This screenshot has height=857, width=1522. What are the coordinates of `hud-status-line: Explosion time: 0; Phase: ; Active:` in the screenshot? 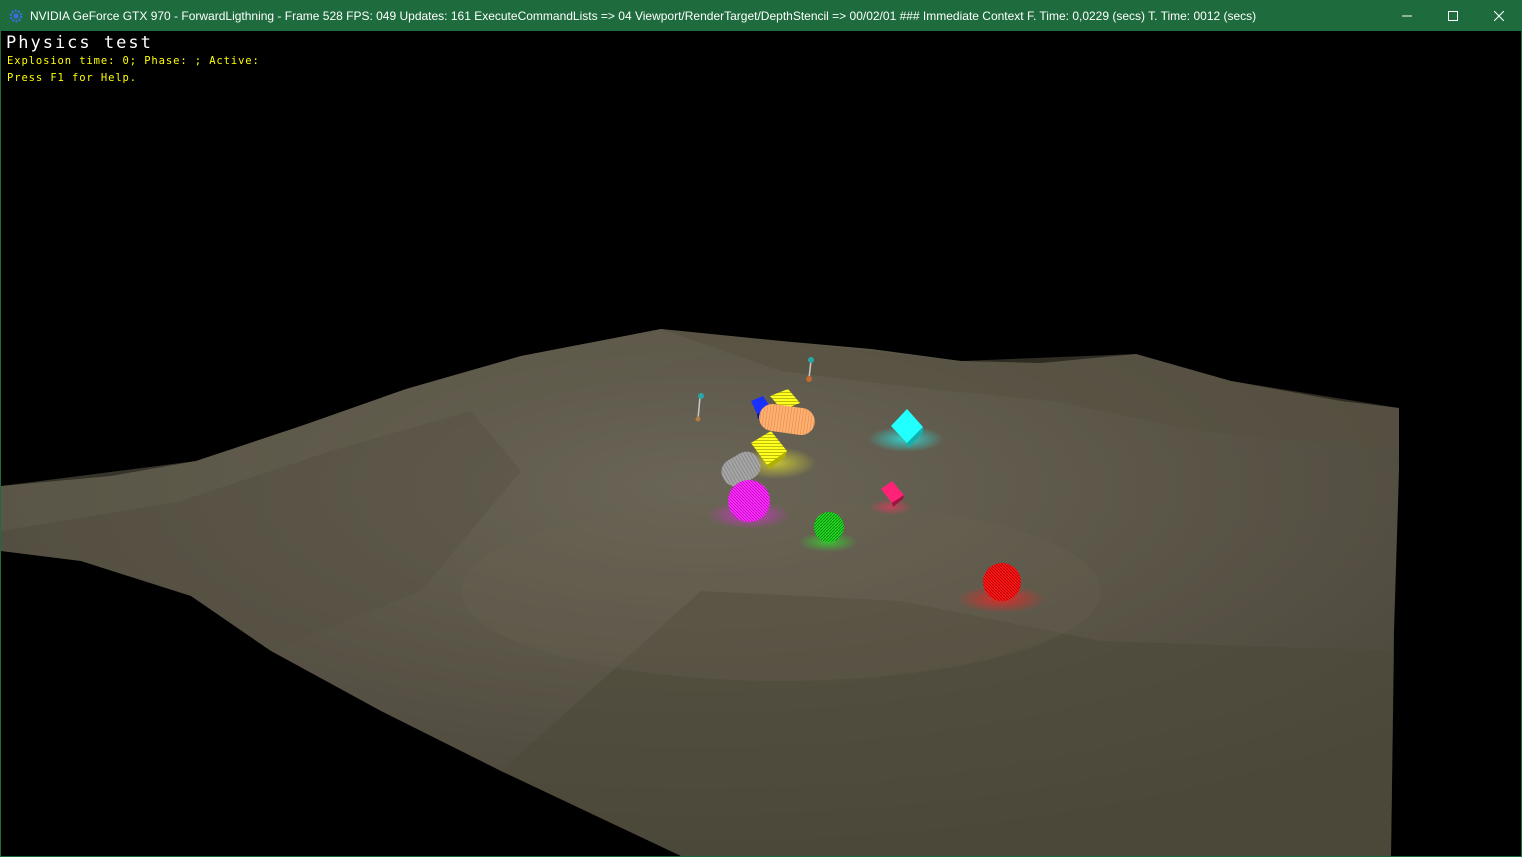 It's located at (133, 61).